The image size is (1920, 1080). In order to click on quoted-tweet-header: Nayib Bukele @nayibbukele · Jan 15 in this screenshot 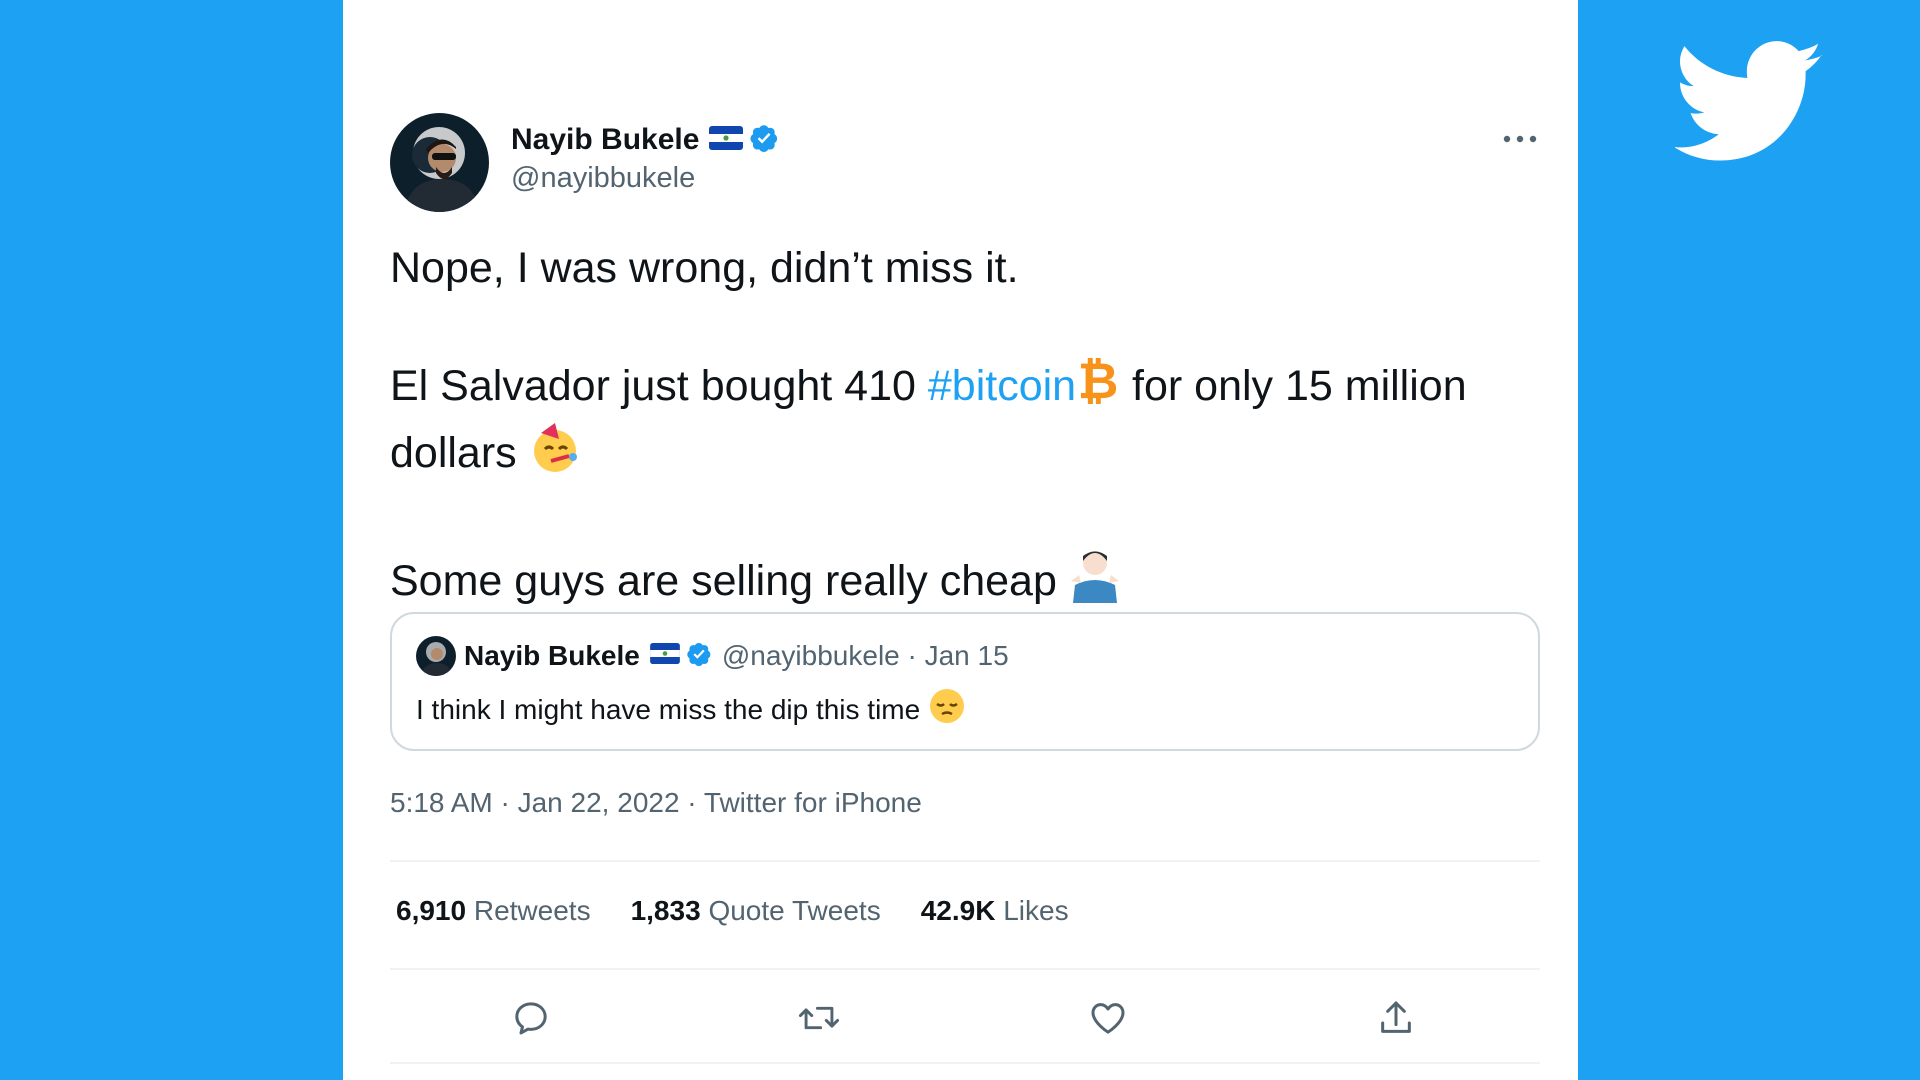, I will do `click(712, 656)`.